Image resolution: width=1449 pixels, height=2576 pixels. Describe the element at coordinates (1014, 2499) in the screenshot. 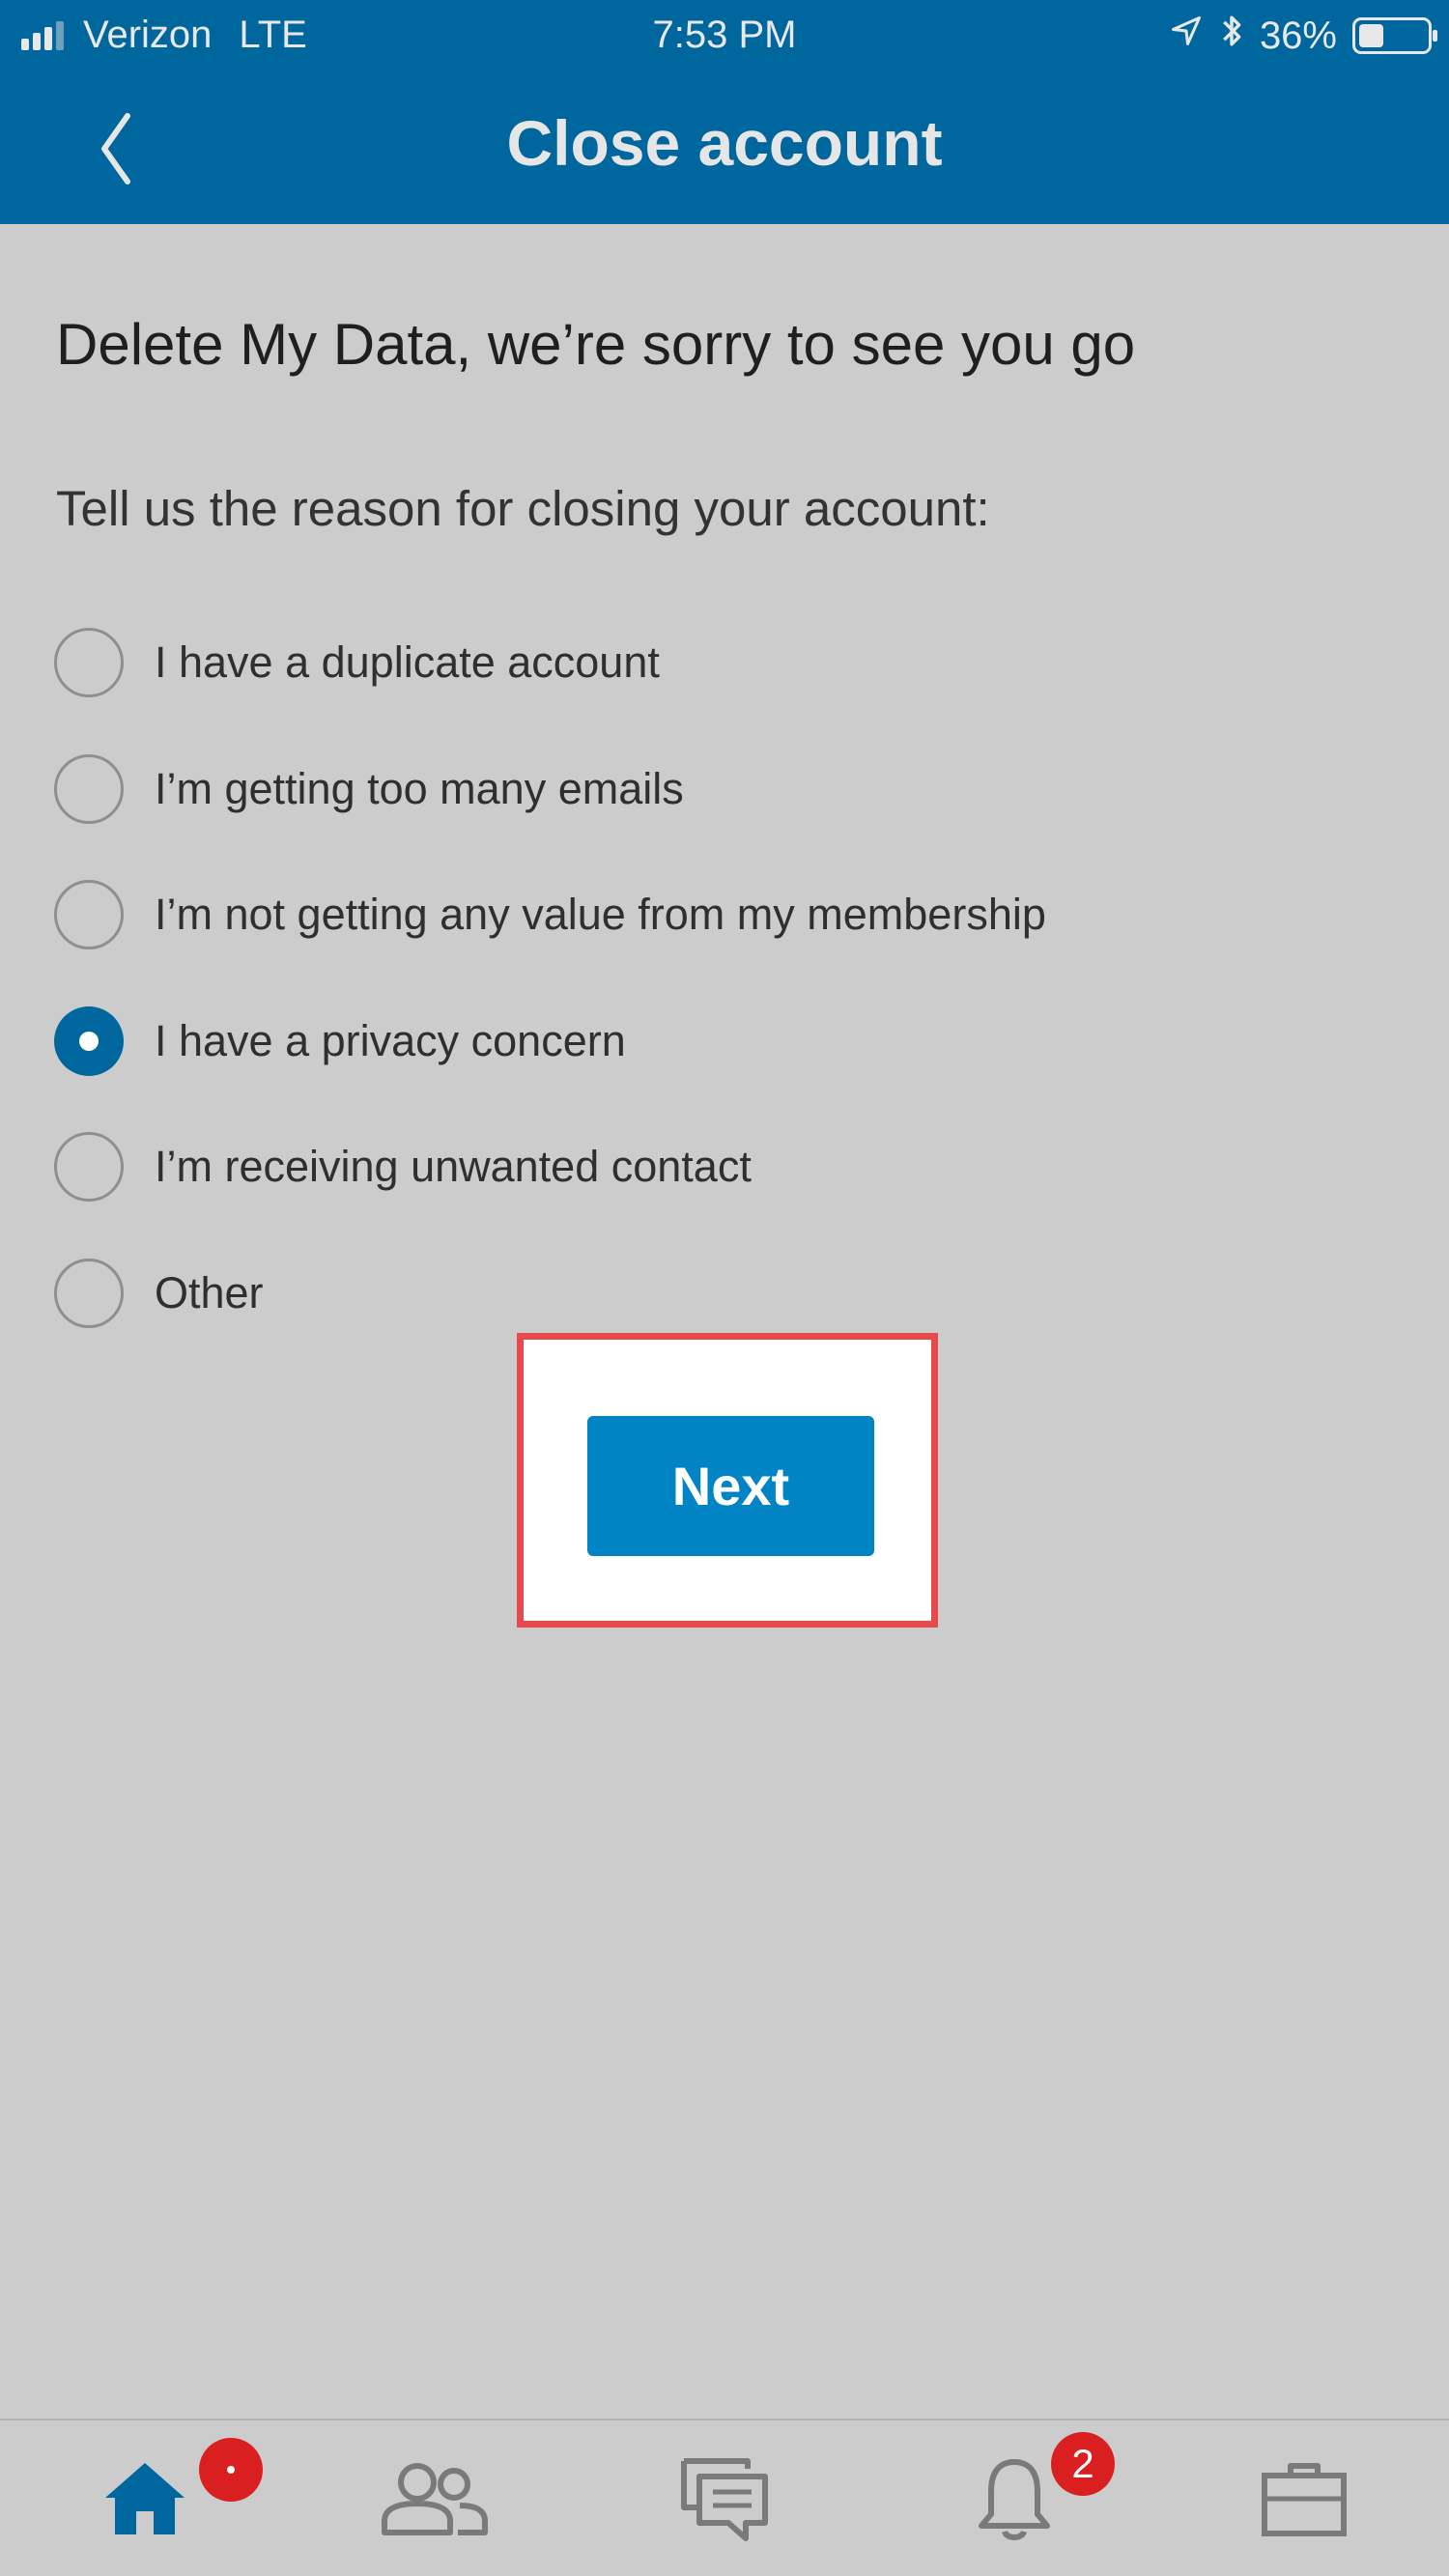

I see `bell-icon` at that location.